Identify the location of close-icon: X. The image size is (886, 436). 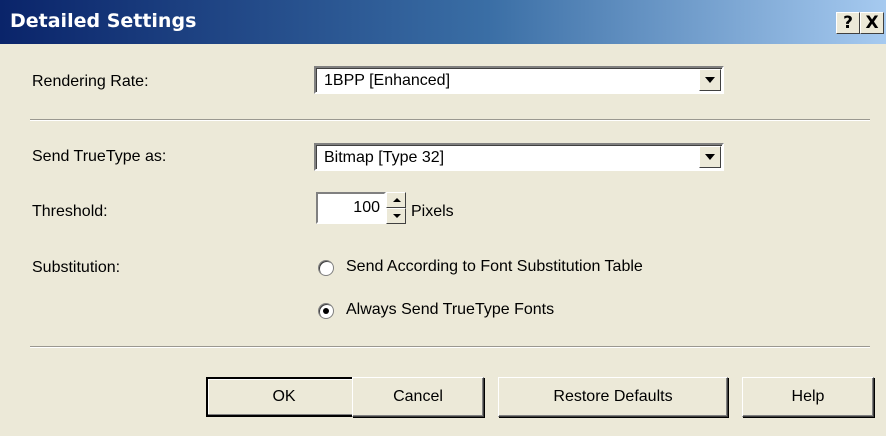
(872, 23).